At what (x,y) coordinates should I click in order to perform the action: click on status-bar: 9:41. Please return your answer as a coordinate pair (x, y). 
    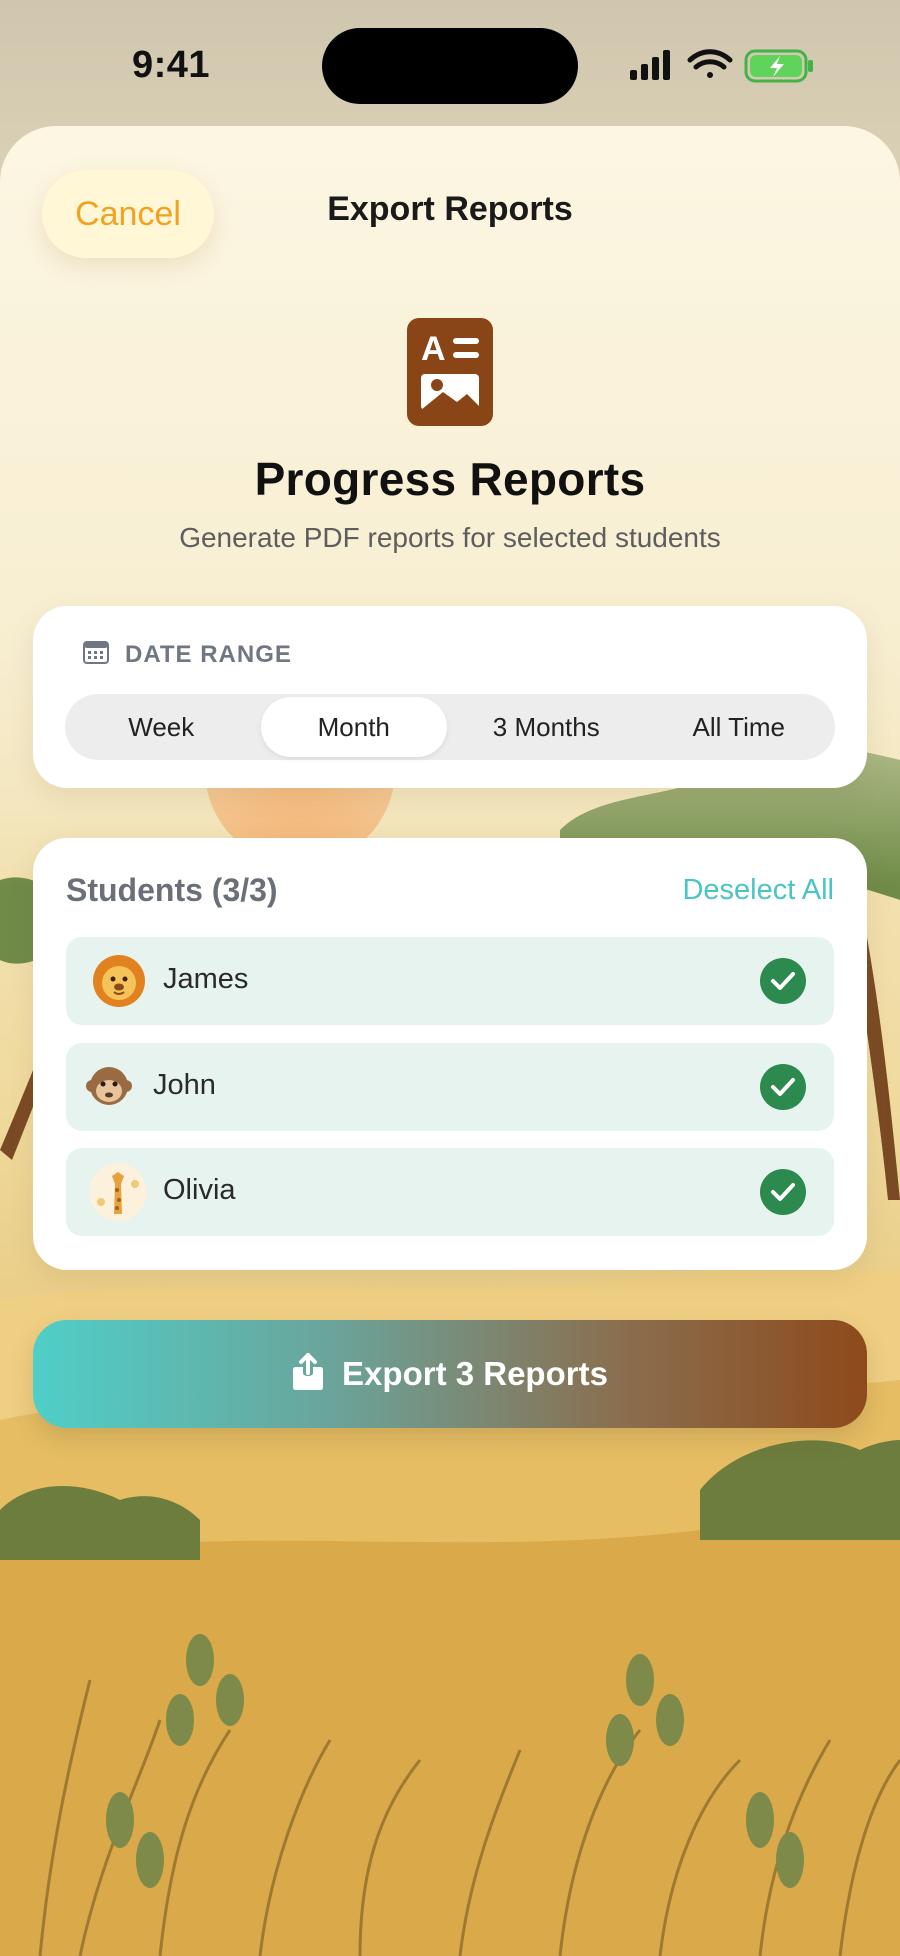
    Looking at the image, I should click on (450, 65).